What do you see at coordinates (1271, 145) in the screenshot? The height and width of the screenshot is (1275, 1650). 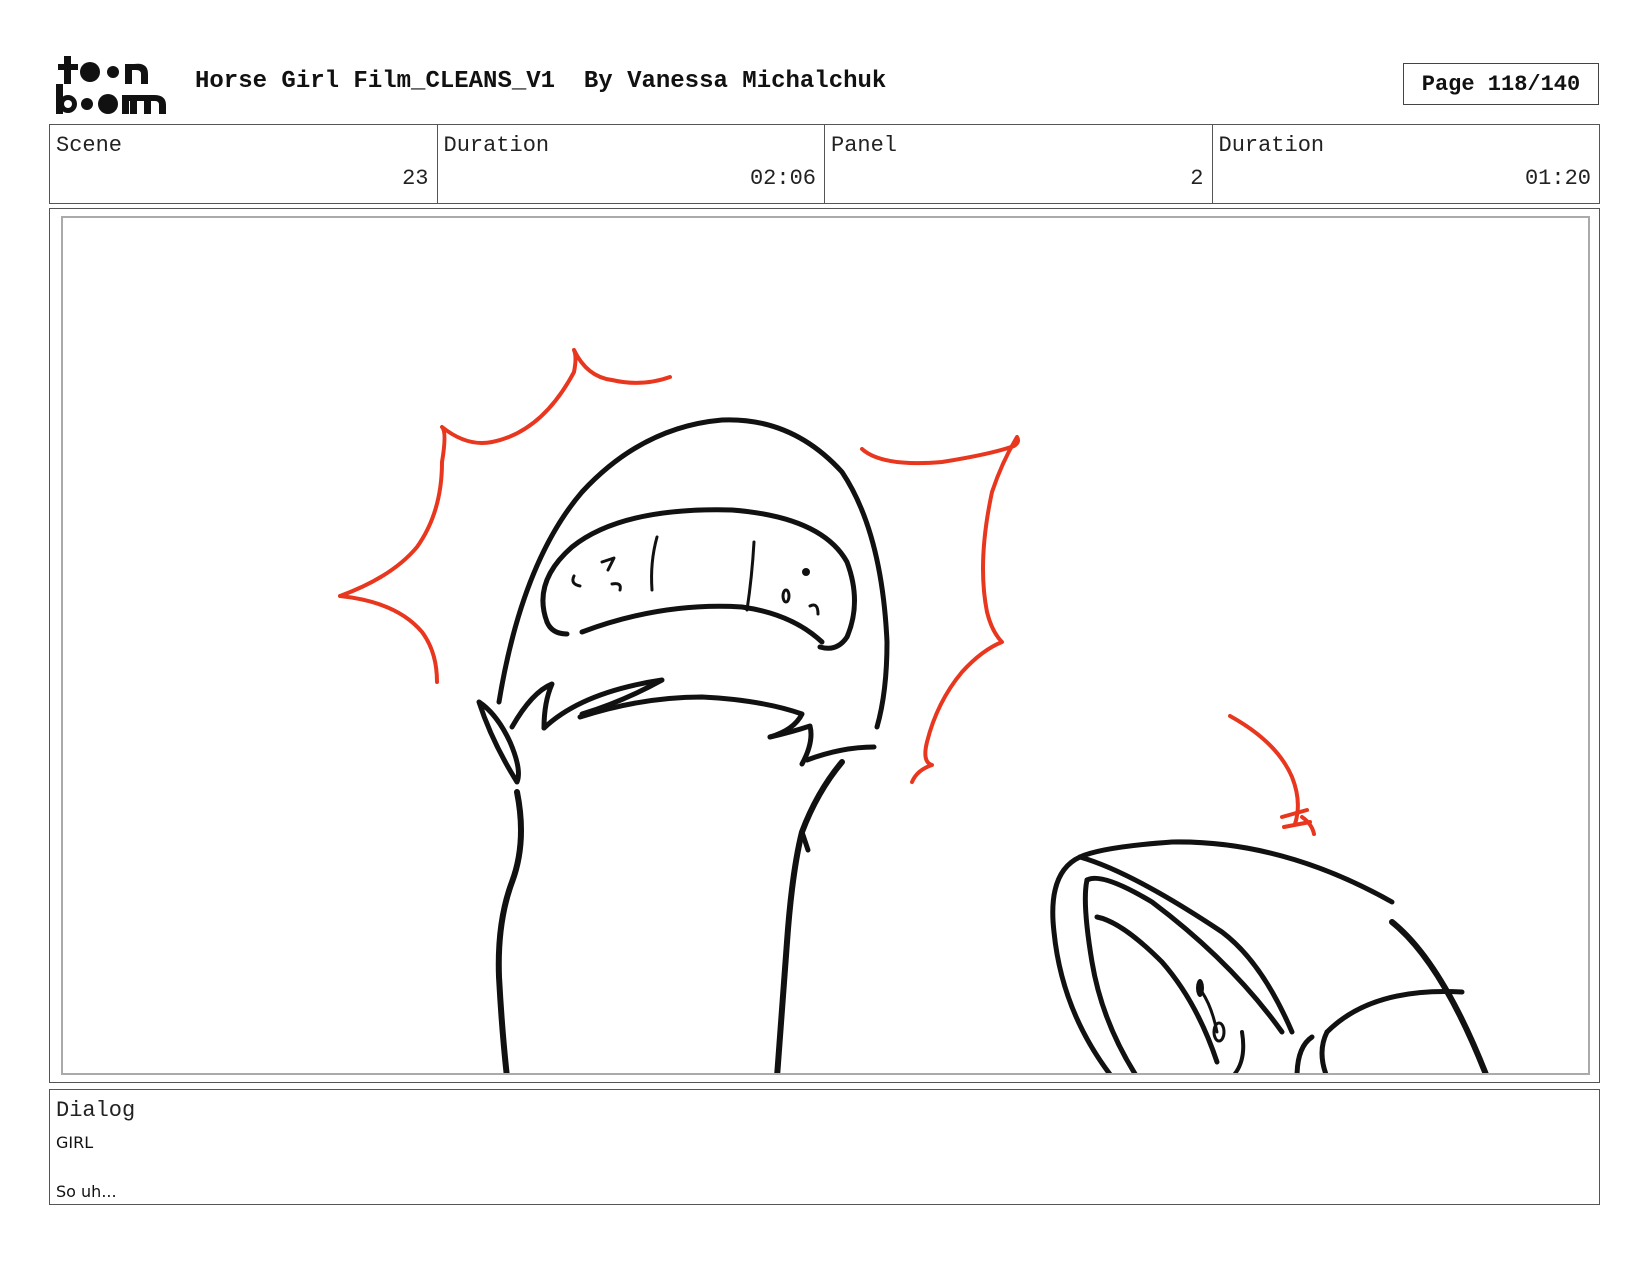 I see `panel-duration-label: Duration` at bounding box center [1271, 145].